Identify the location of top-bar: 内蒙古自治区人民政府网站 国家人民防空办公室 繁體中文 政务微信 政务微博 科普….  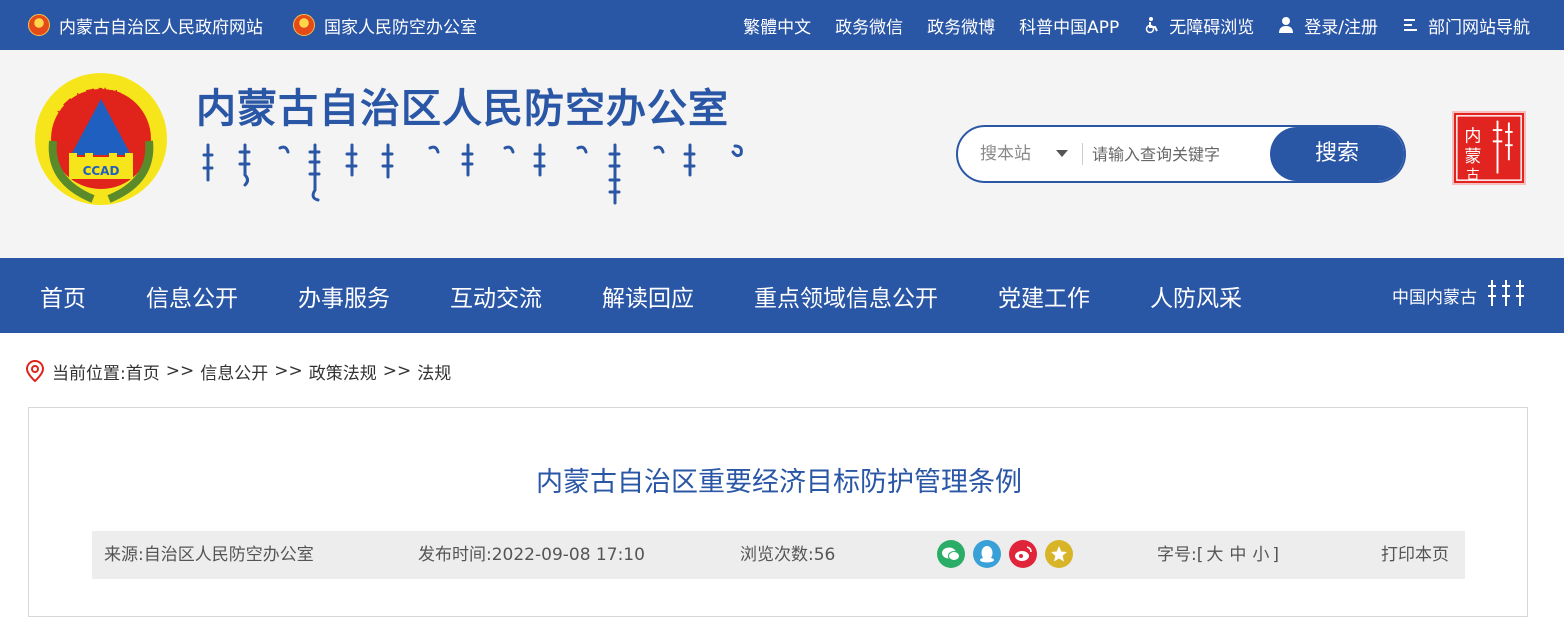
(782, 25).